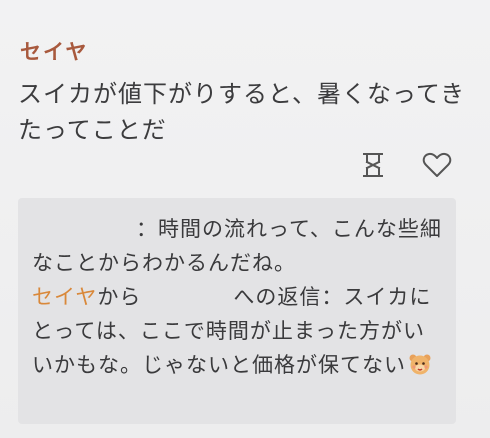  I want to click on reply-from-label: から, so click(119, 297).